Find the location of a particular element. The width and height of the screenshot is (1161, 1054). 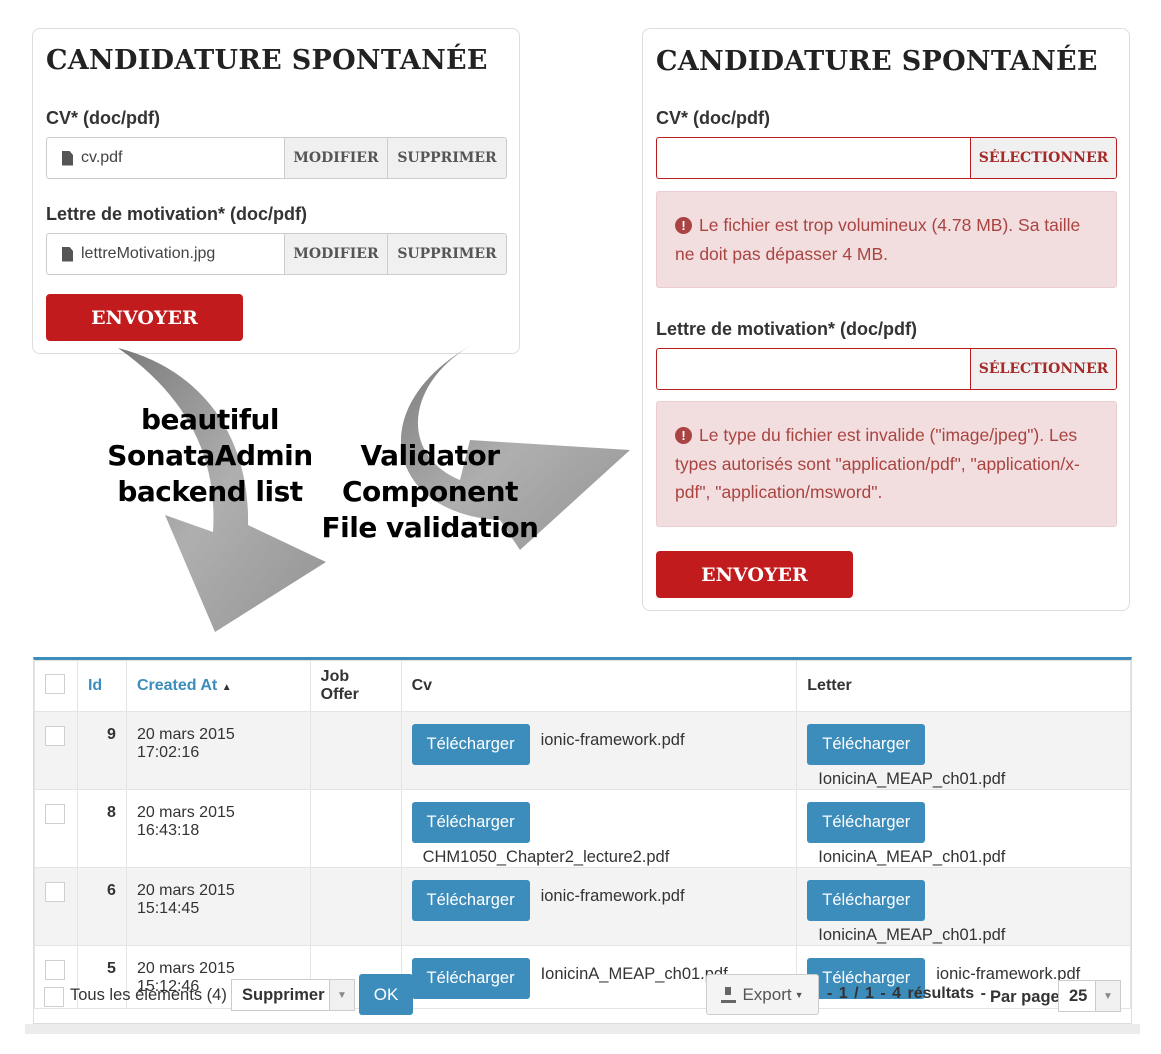

batch-action-select: Supprimer ▼ is located at coordinates (293, 995).